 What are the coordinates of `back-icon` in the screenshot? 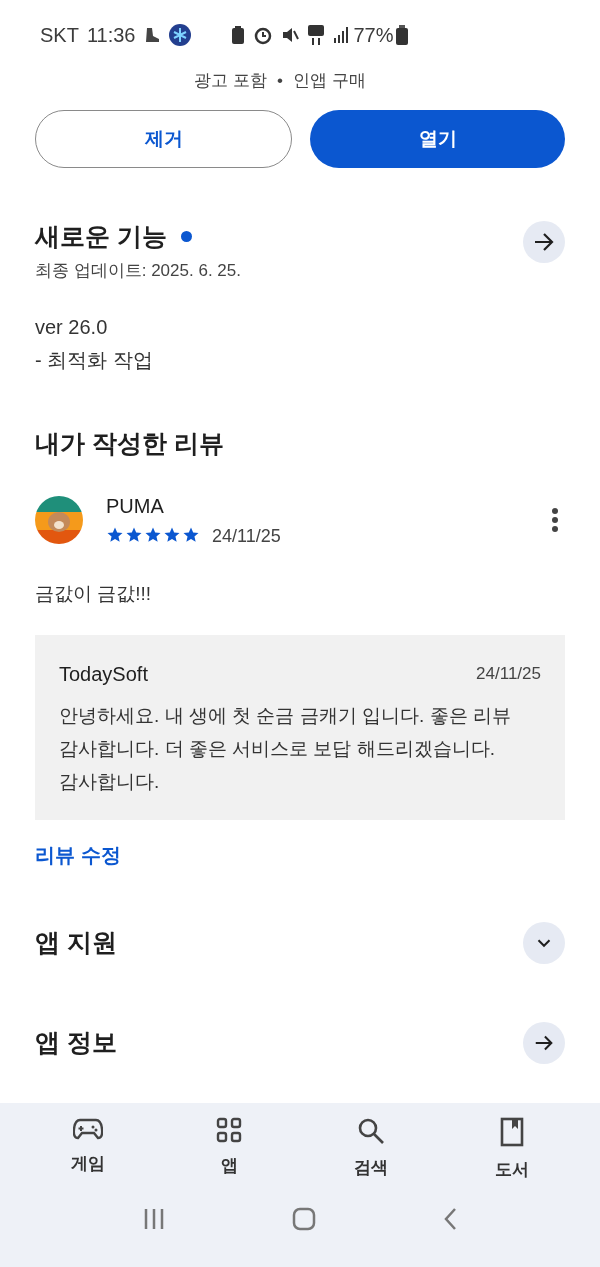 It's located at (449, 1219).